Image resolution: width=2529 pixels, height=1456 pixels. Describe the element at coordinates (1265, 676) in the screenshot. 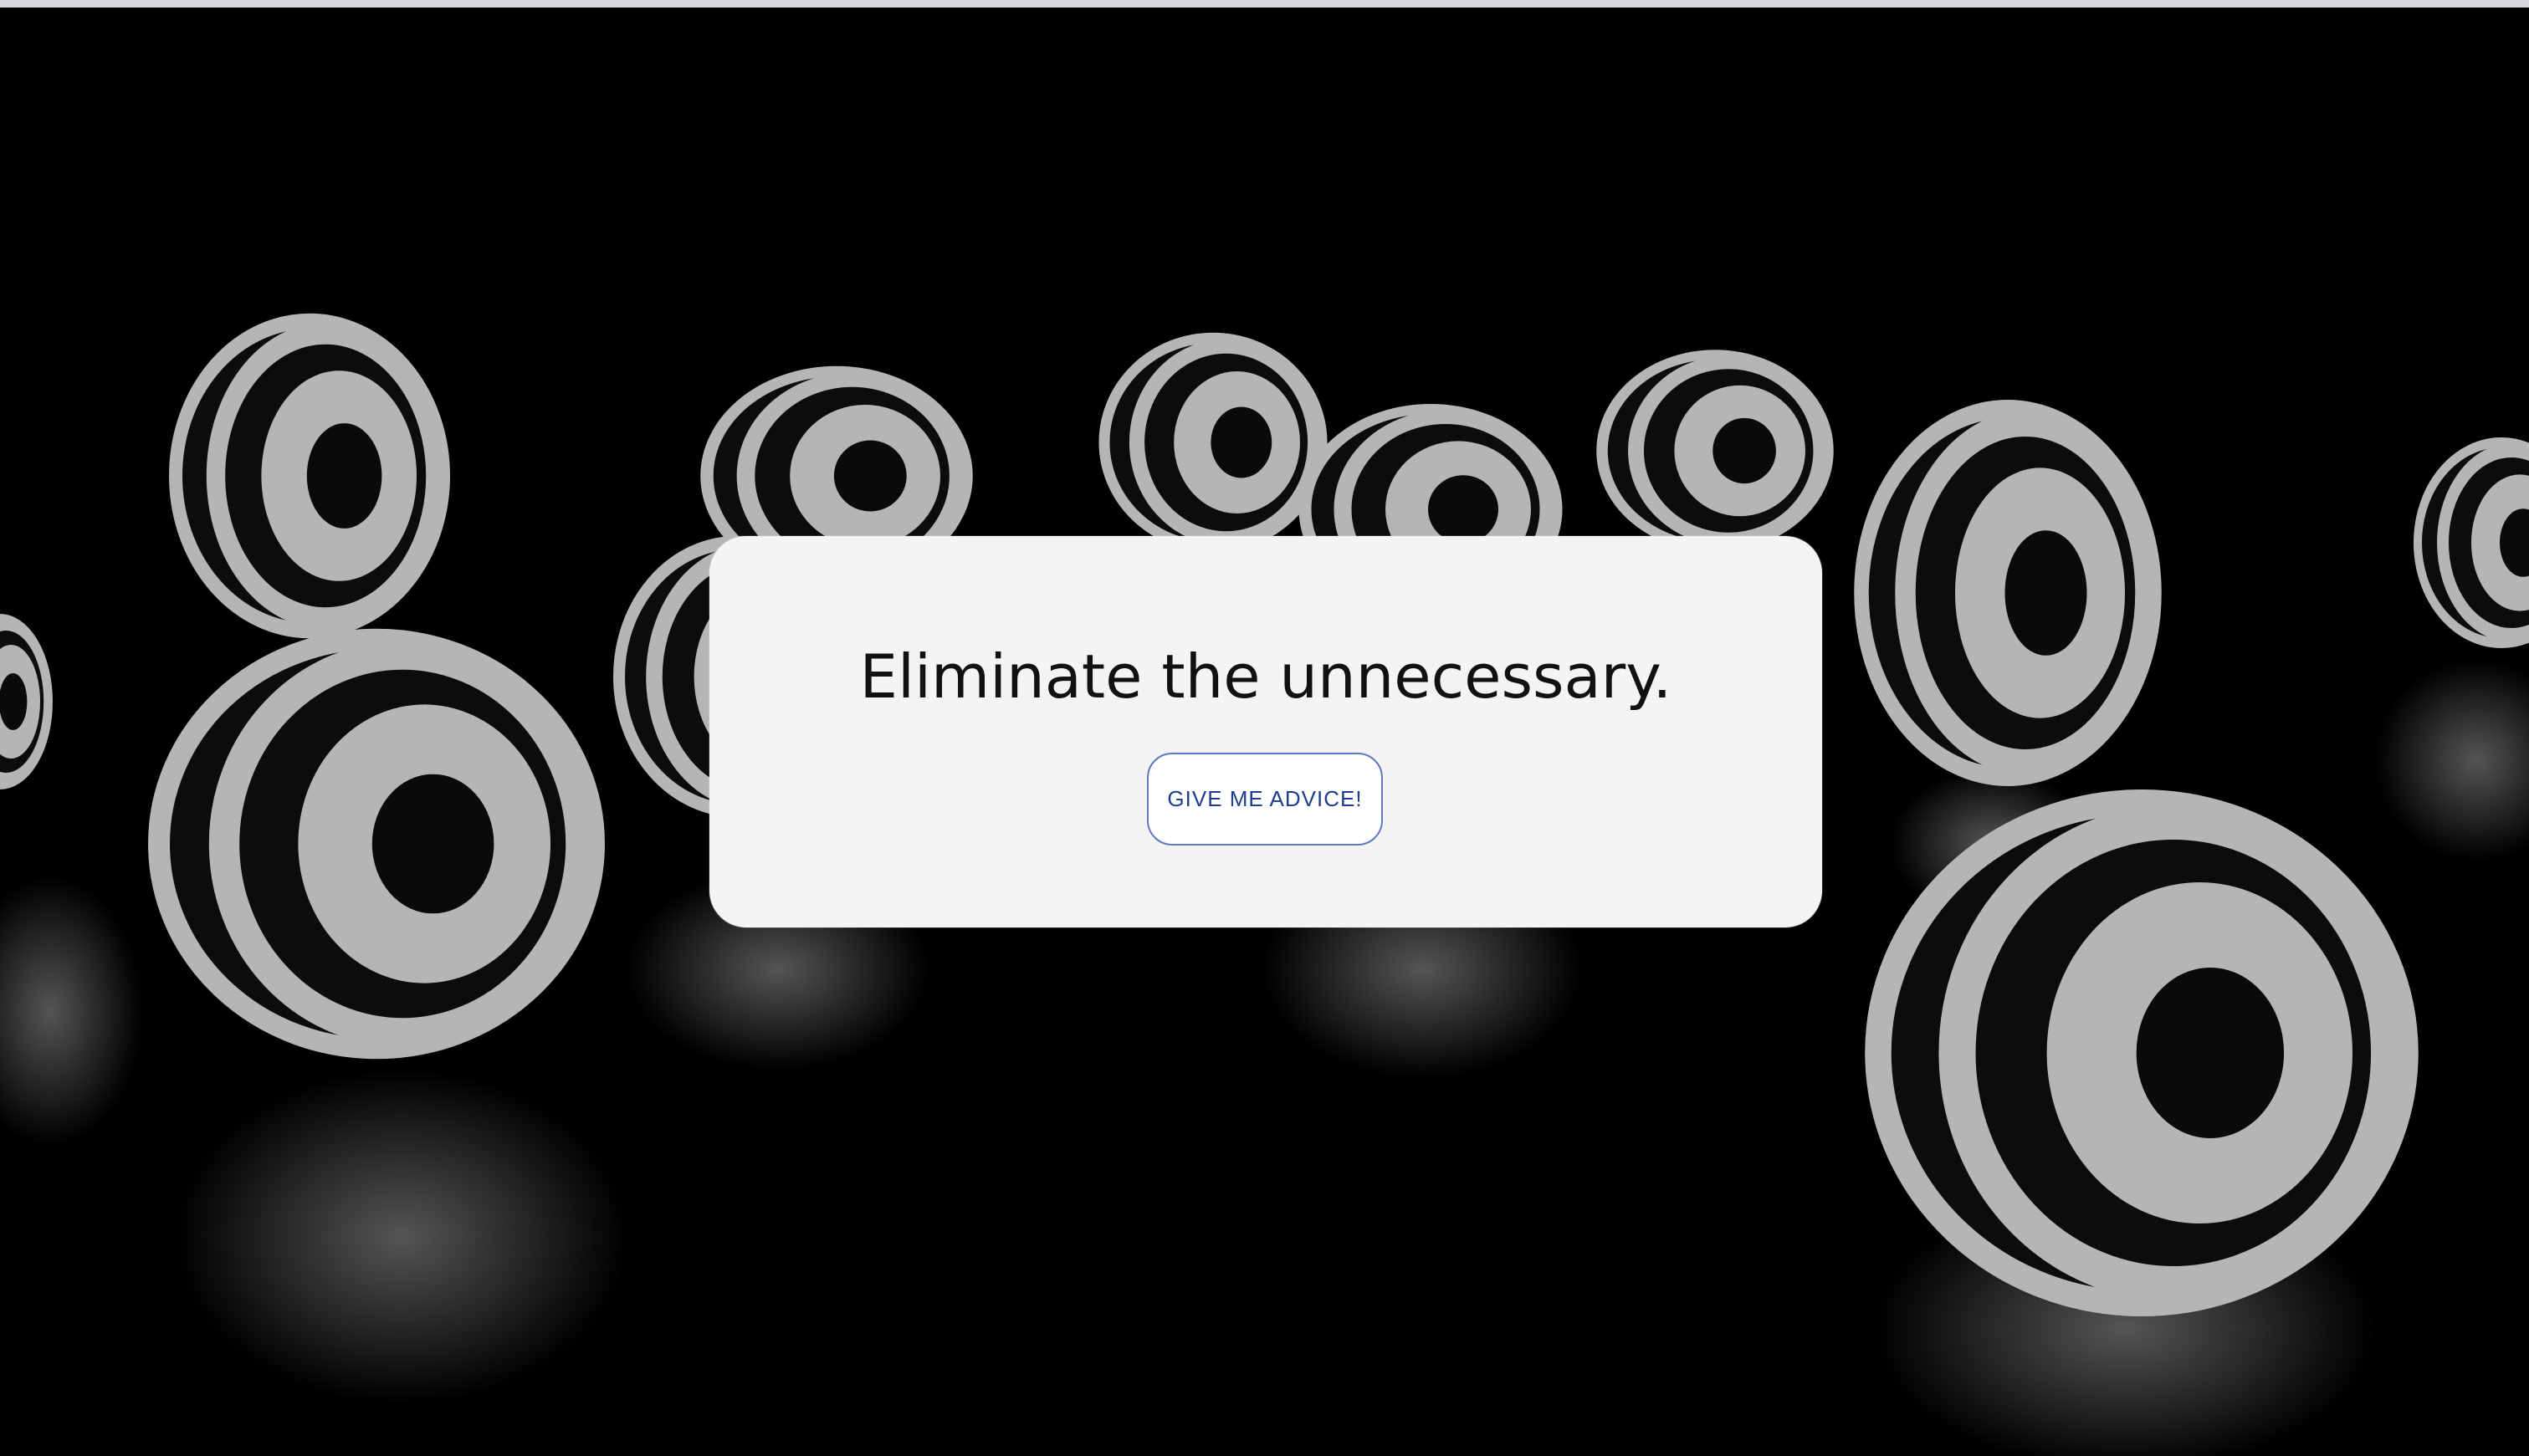

I see `advice-quote: Eliminate the unnecessary.` at that location.